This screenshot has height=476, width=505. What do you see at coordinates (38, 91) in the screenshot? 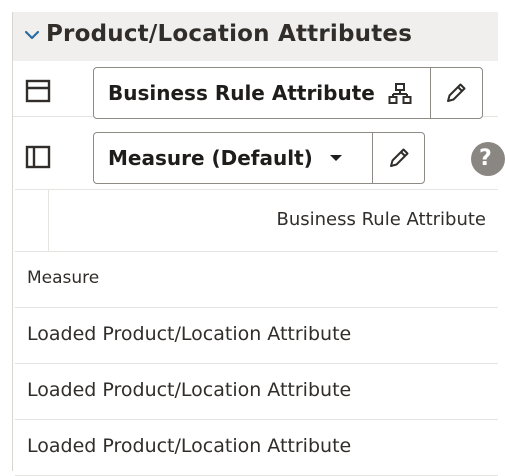
I see `row-layout-icon` at bounding box center [38, 91].